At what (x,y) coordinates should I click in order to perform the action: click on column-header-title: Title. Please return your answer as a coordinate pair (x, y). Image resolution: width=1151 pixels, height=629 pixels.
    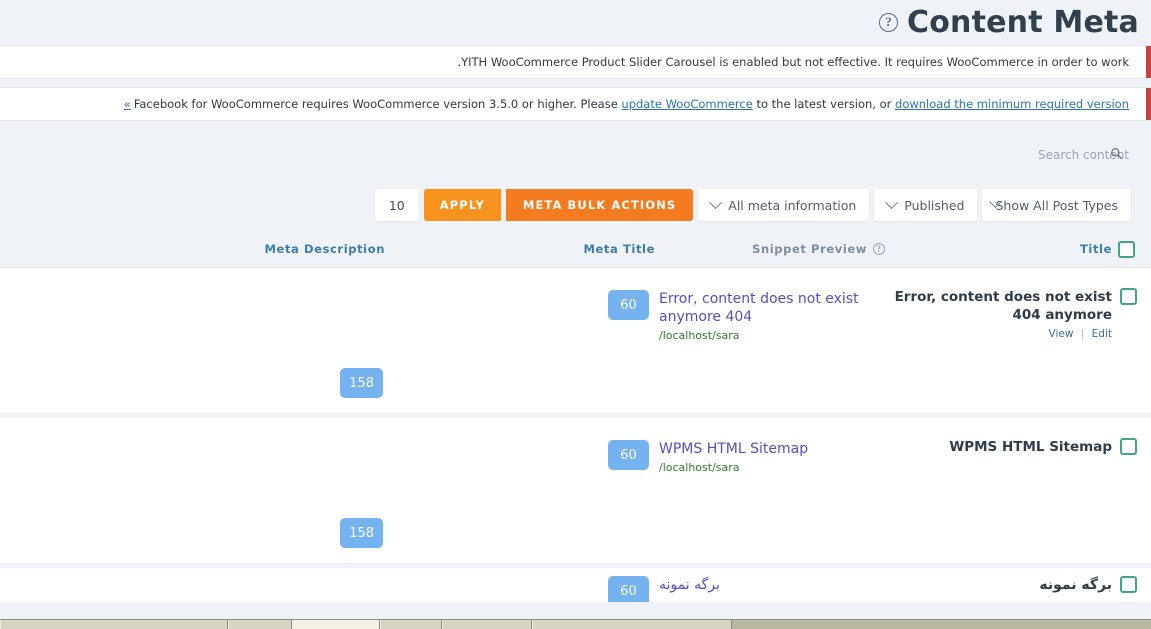
    Looking at the image, I should click on (1014, 249).